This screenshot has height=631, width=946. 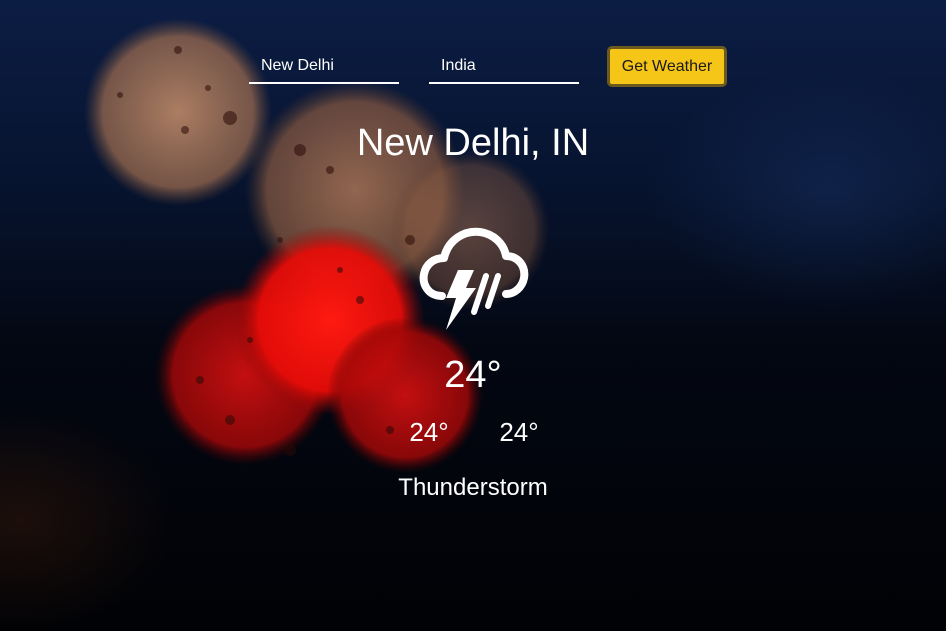 I want to click on get-weather-button: Get Weather, so click(x=667, y=66).